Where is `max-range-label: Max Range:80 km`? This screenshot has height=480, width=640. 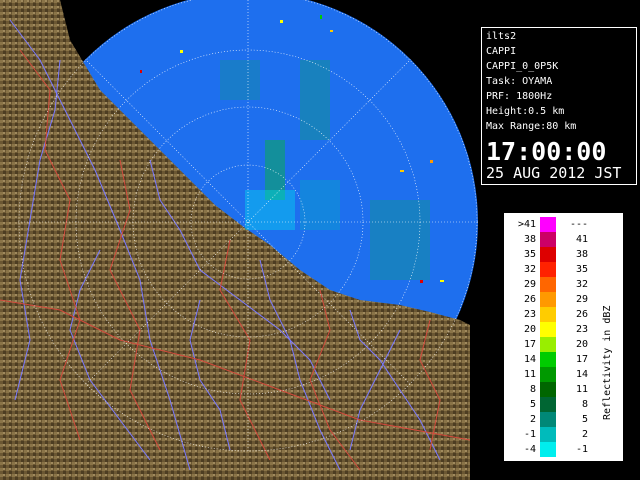 max-range-label: Max Range:80 km is located at coordinates (531, 126).